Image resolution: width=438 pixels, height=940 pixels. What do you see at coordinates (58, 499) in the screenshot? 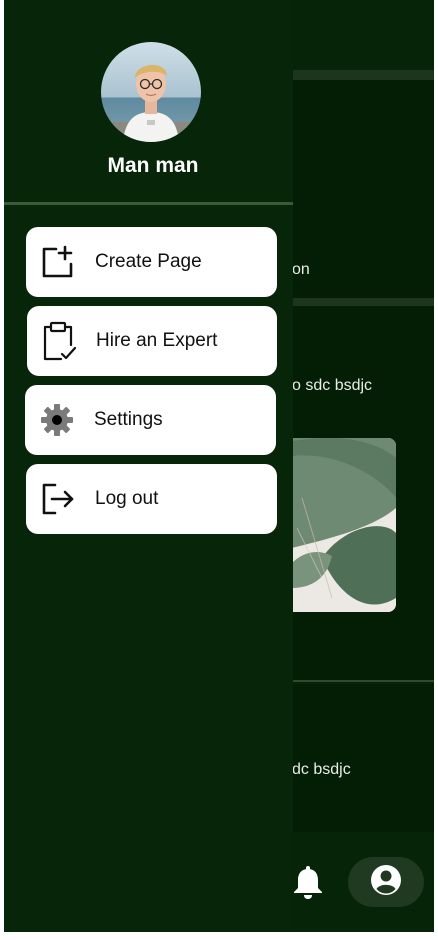
I see `logout-icon` at bounding box center [58, 499].